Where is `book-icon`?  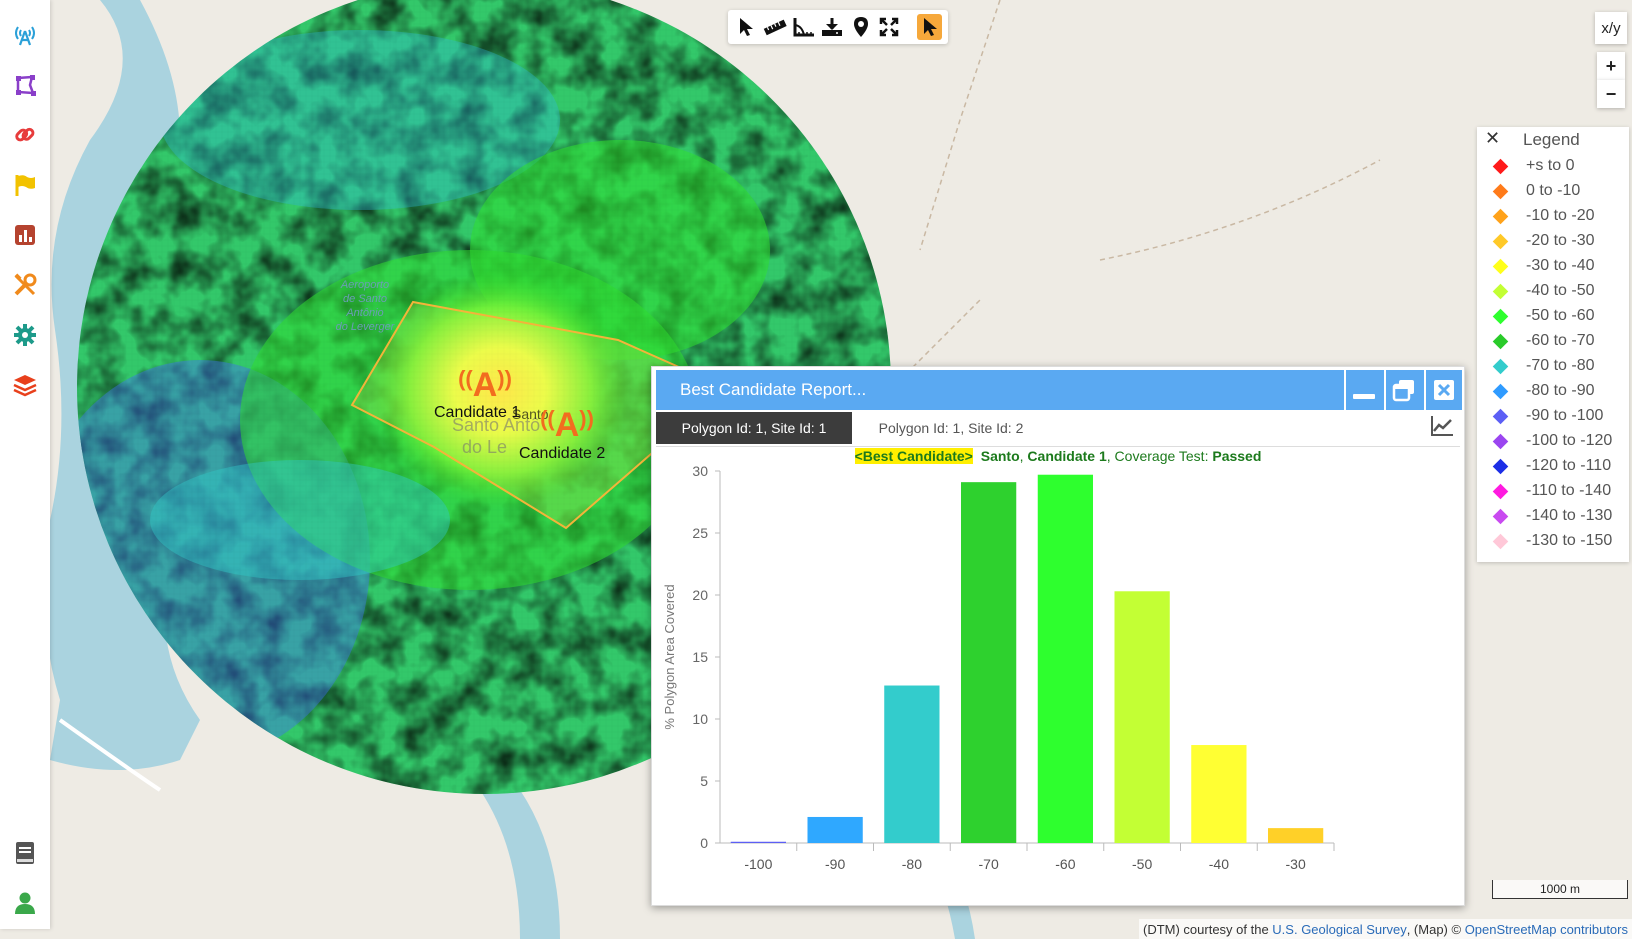 book-icon is located at coordinates (25, 853).